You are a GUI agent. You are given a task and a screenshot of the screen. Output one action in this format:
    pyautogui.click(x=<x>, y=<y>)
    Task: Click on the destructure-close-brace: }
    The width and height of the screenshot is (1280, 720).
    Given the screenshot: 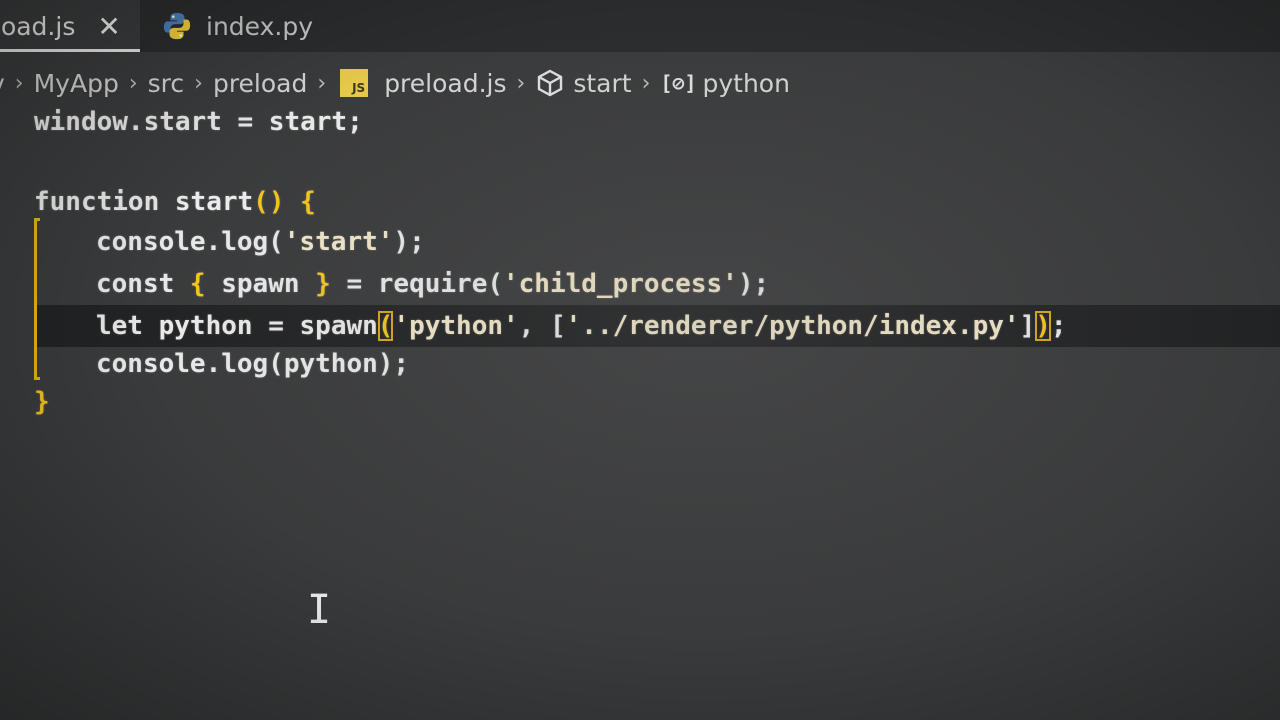 What is the action you would take?
    pyautogui.click(x=323, y=284)
    